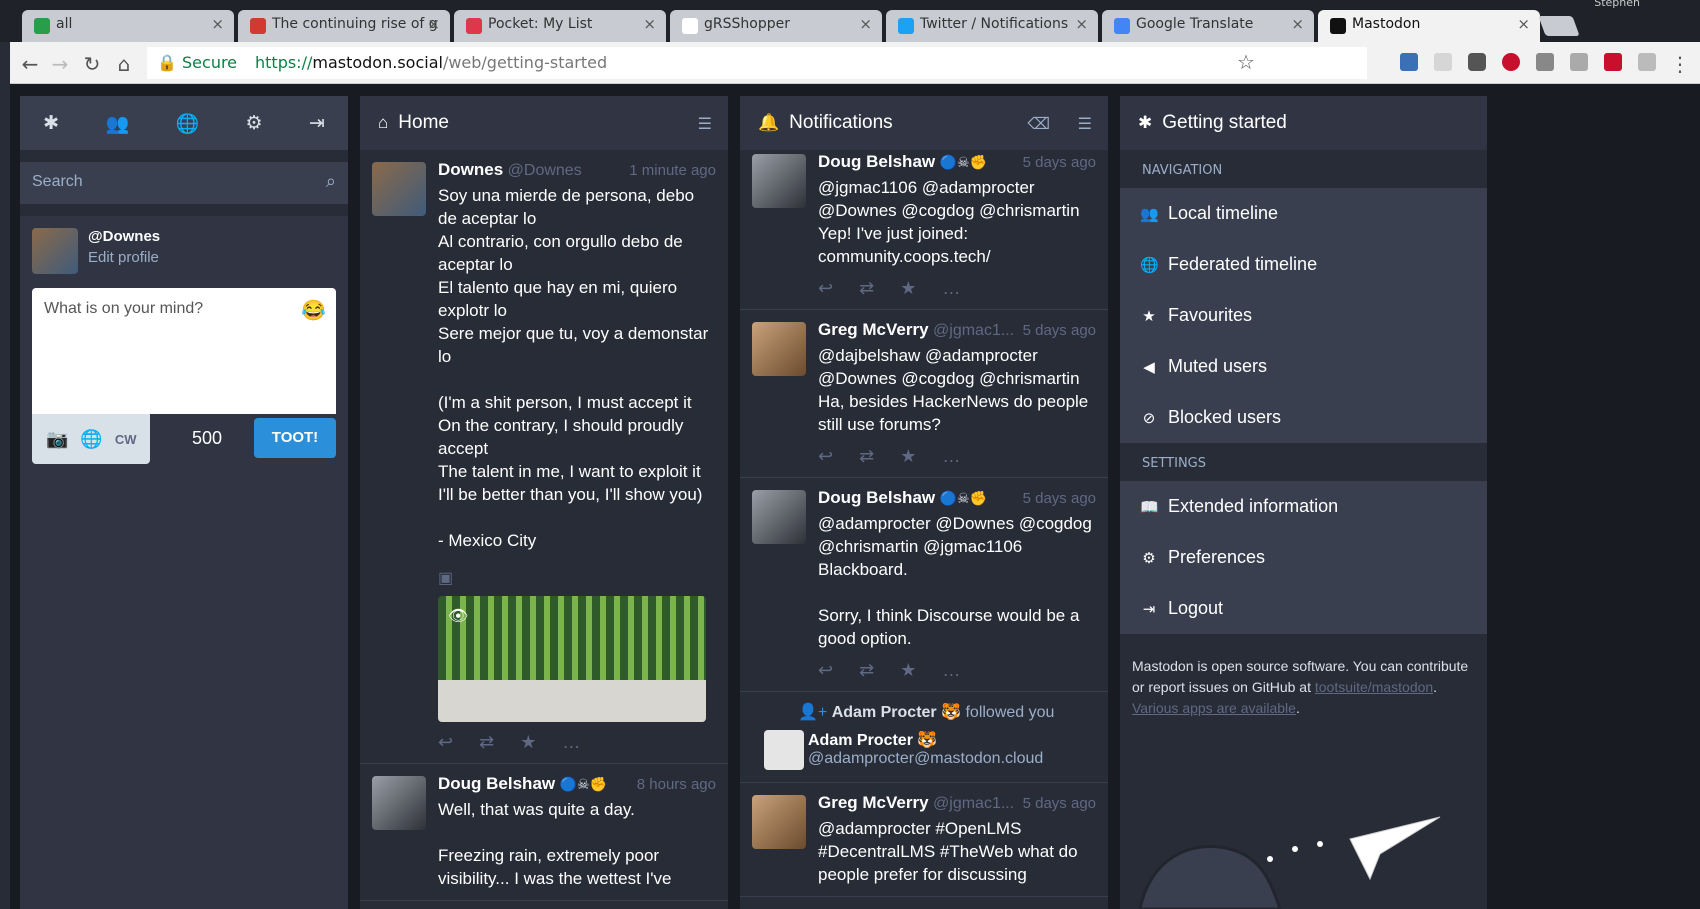 The height and width of the screenshot is (909, 1700). What do you see at coordinates (126, 439) in the screenshot?
I see `cw-button: CW` at bounding box center [126, 439].